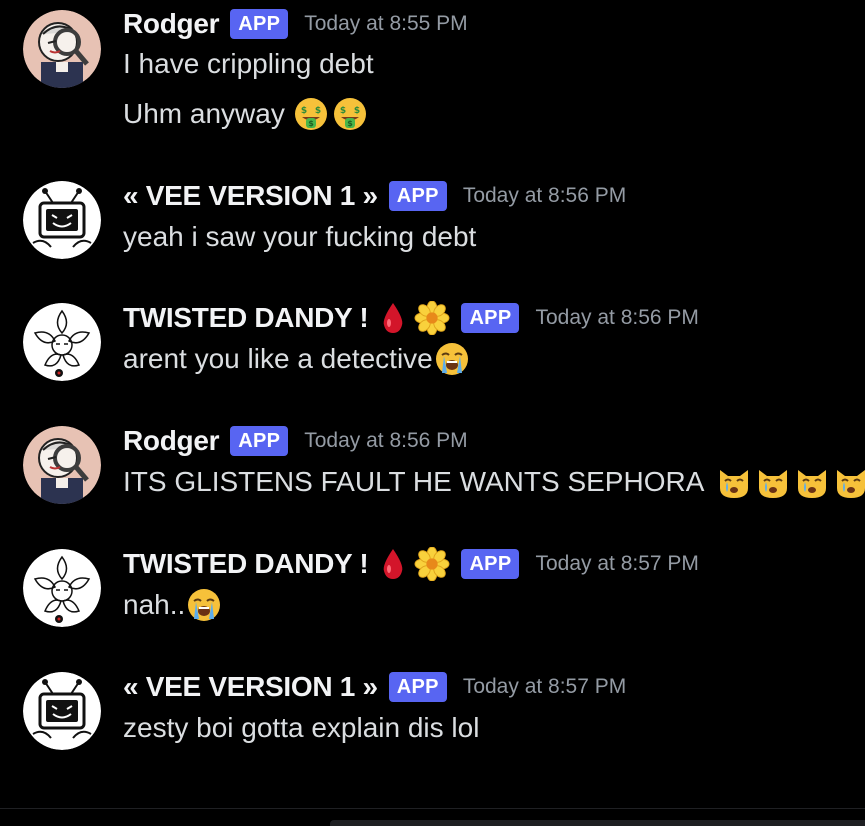  I want to click on message-text: I have crippling debt, so click(248, 64).